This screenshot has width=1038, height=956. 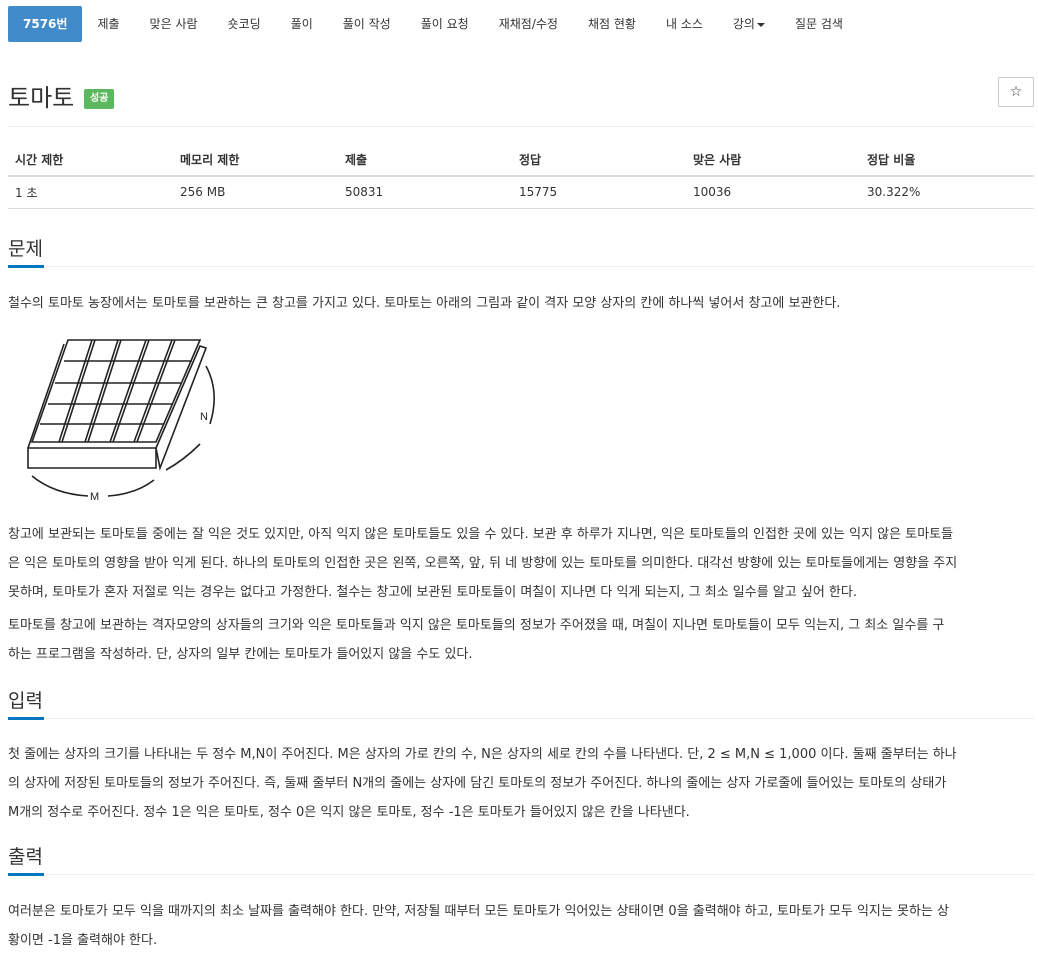 What do you see at coordinates (947, 160) in the screenshot?
I see `header-accept-ratio: 정답 비율` at bounding box center [947, 160].